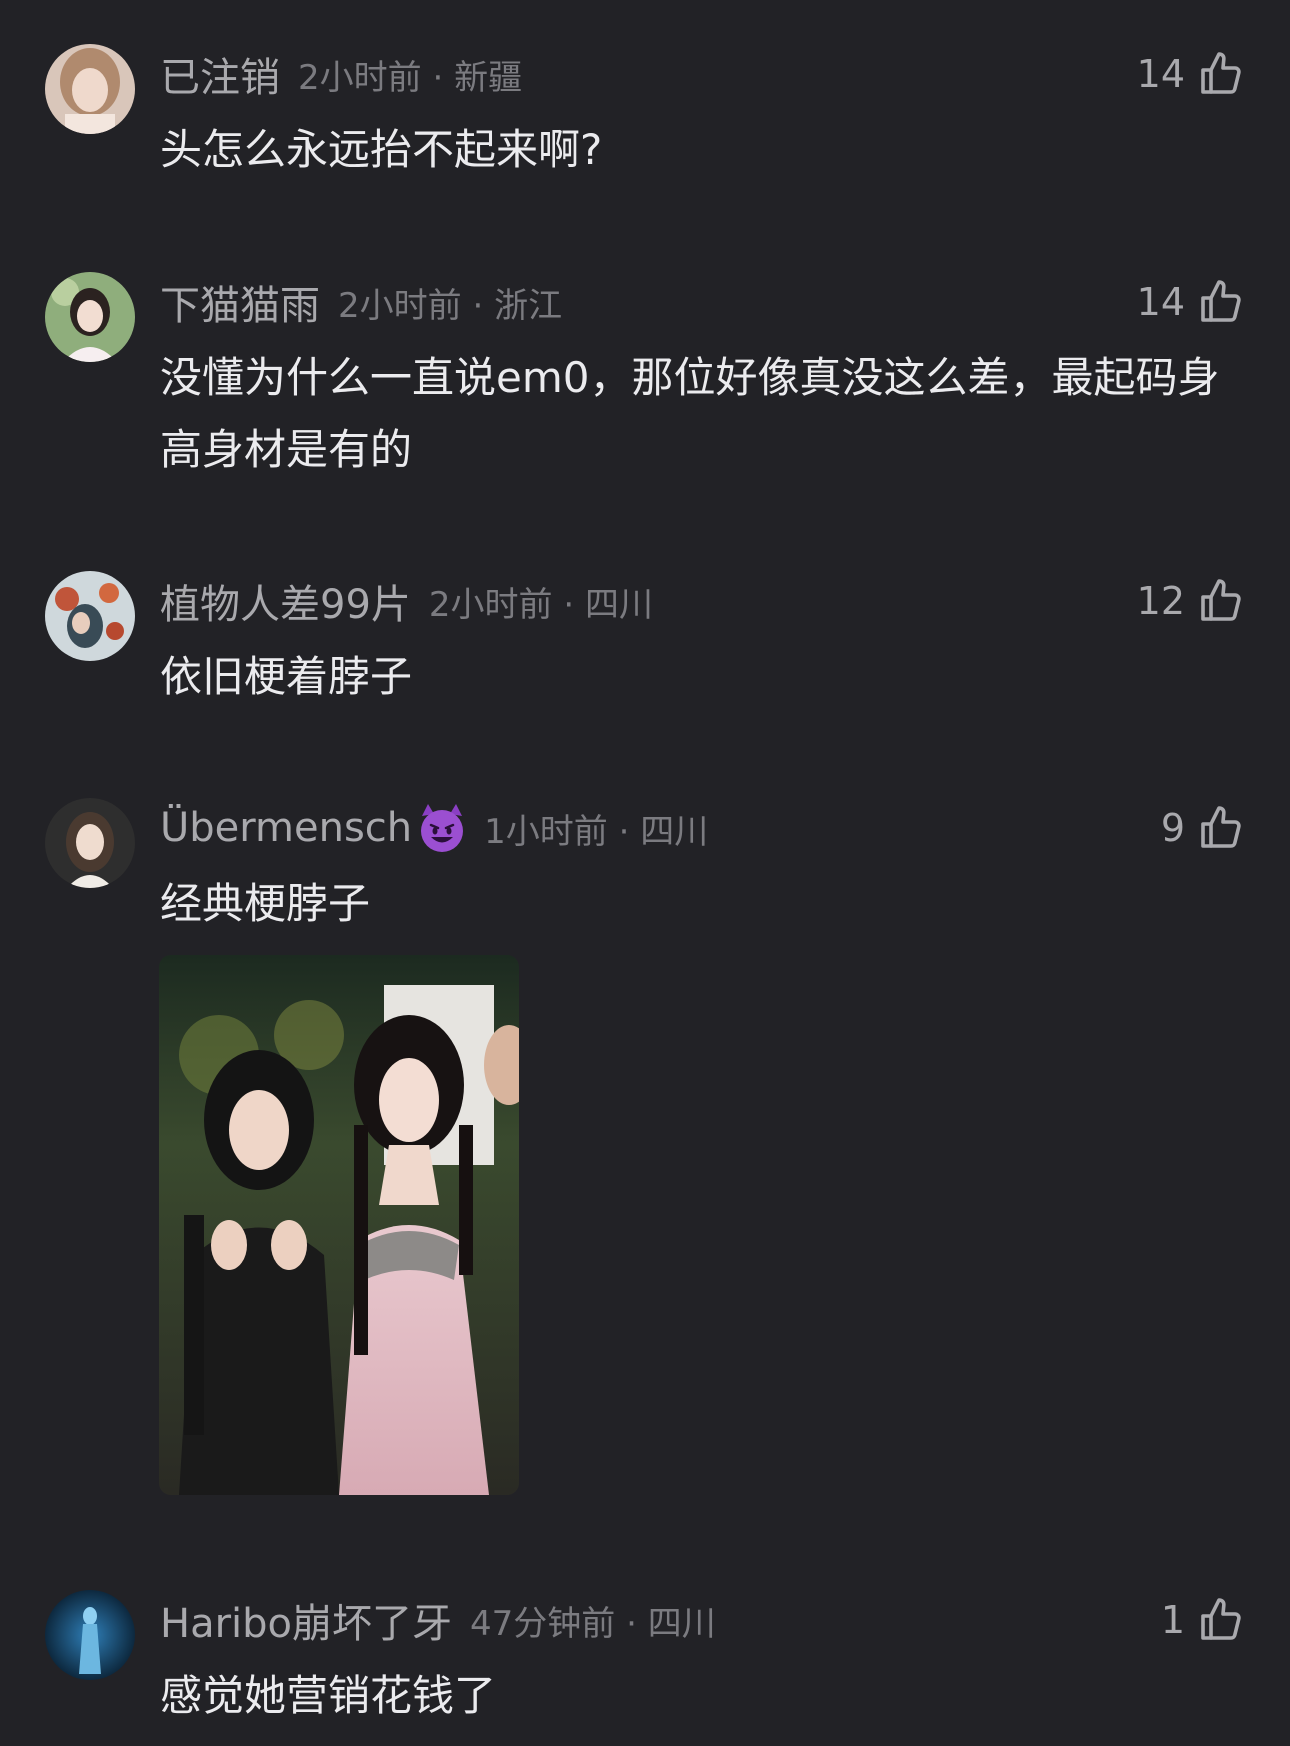  I want to click on comment-meta: 47分钟前 · 四川, so click(593, 1620).